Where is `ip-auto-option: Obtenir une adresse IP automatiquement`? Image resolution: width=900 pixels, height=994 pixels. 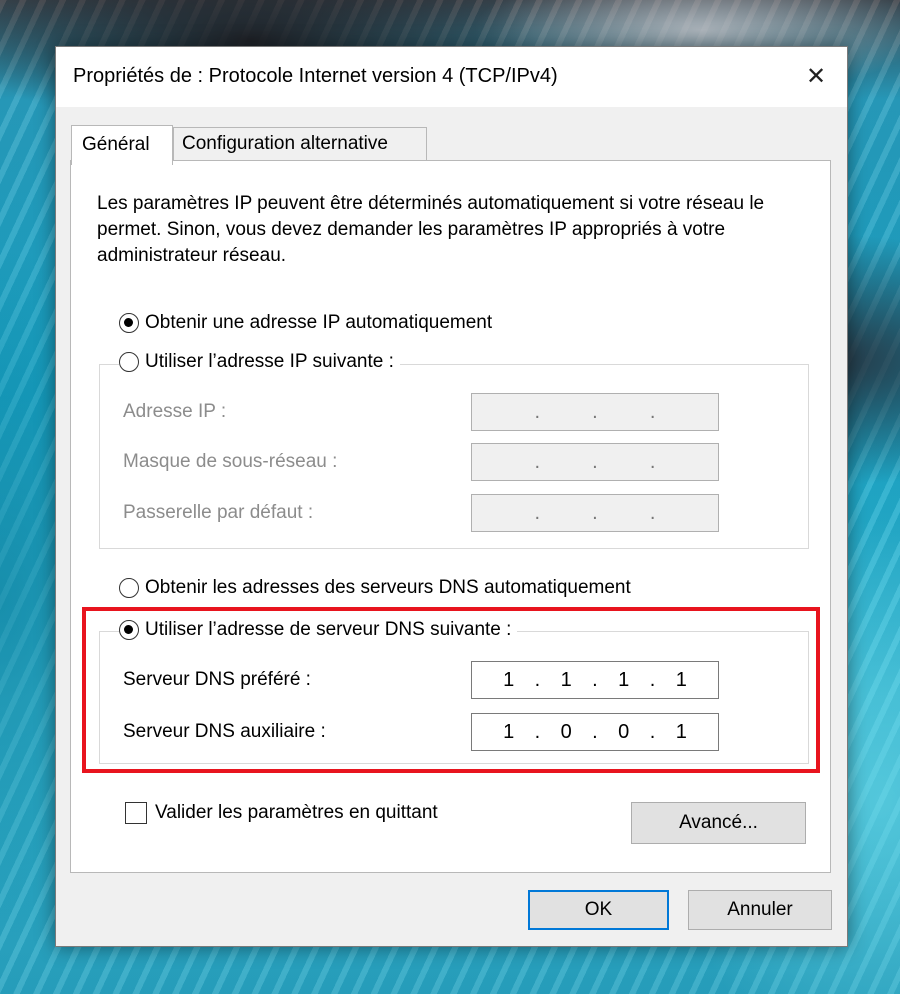
ip-auto-option: Obtenir une adresse IP automatiquement is located at coordinates (309, 323).